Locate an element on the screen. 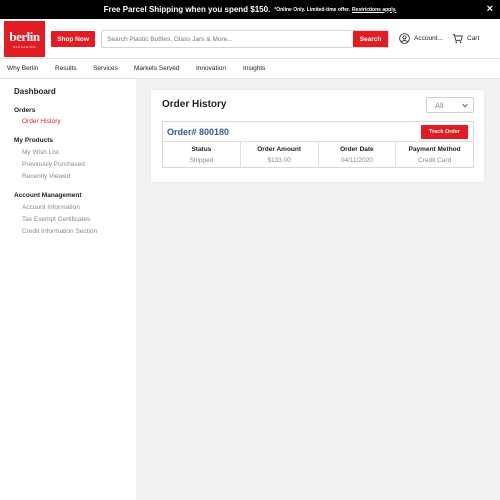 The image size is (500, 500). order-status-value: Shipped is located at coordinates (201, 160).